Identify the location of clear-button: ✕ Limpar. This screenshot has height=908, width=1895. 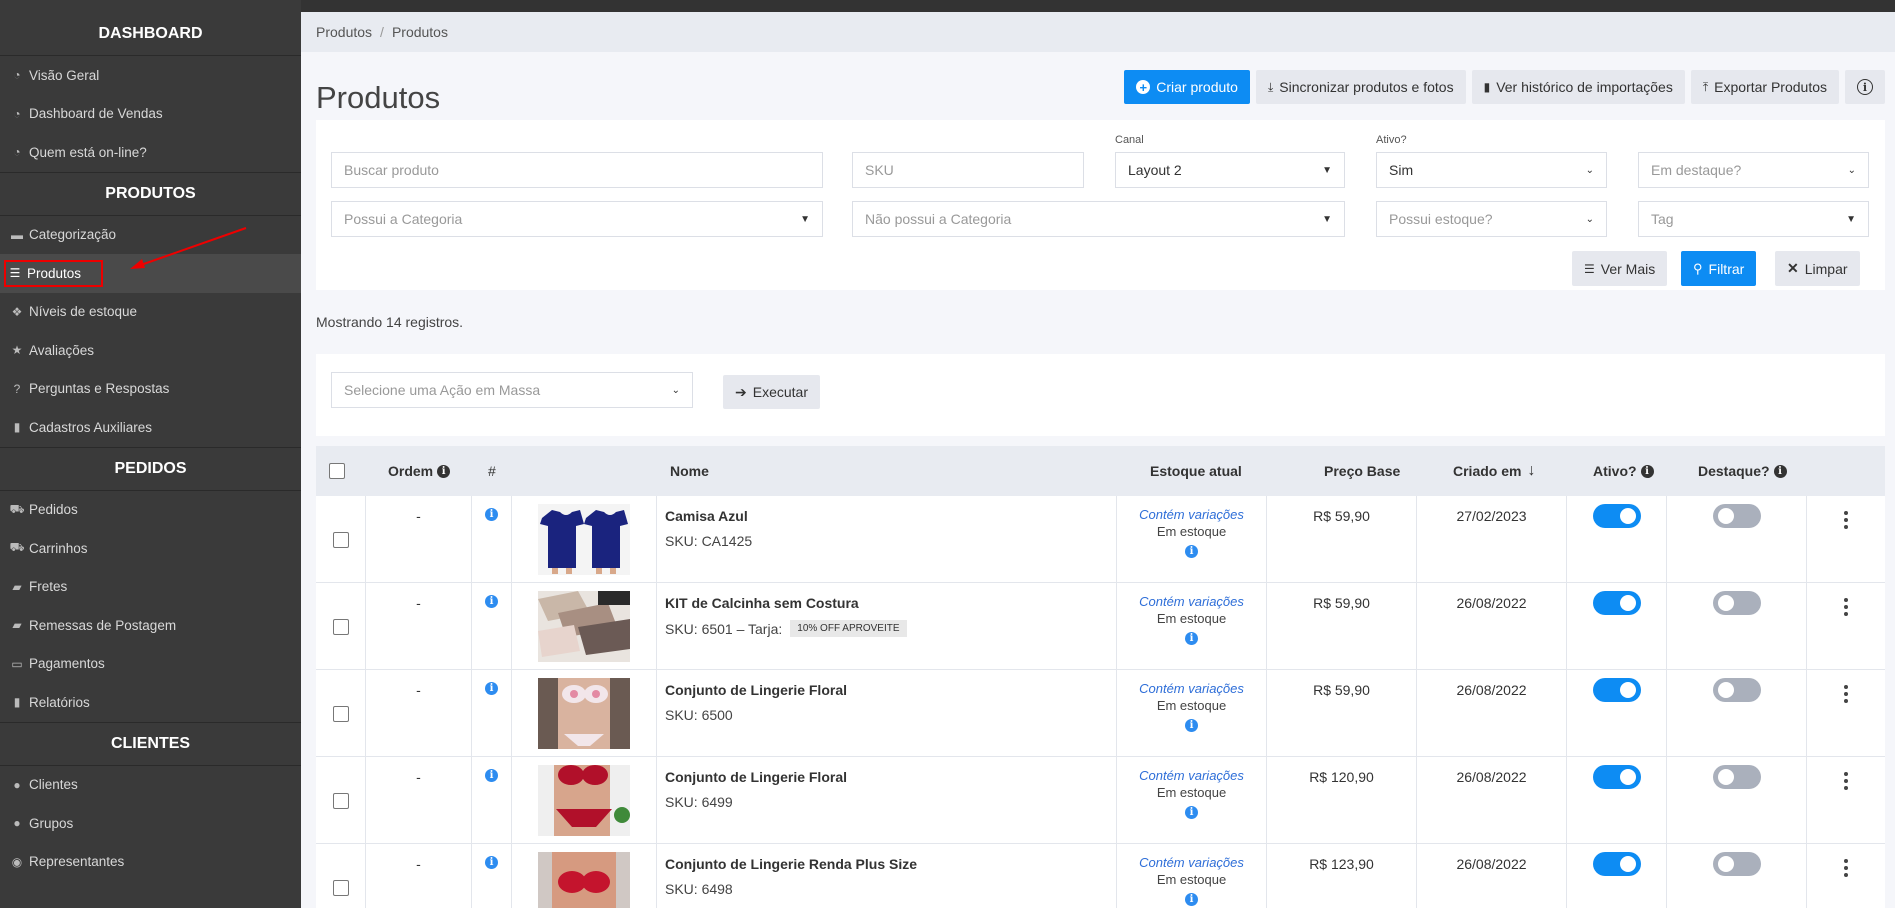
(1817, 268).